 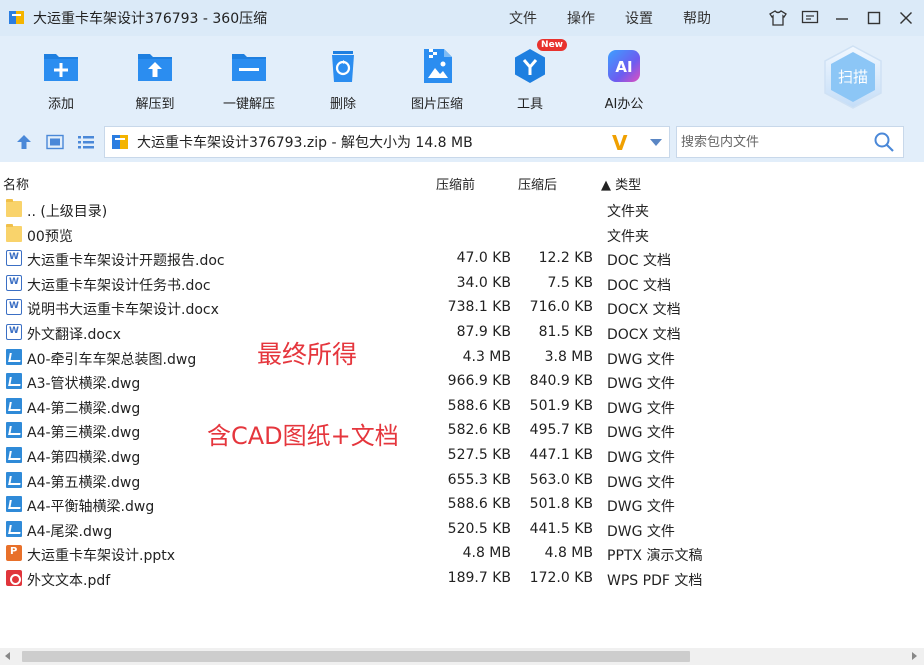 What do you see at coordinates (84, 457) in the screenshot?
I see `file-name: A4-第四横梁.dwg` at bounding box center [84, 457].